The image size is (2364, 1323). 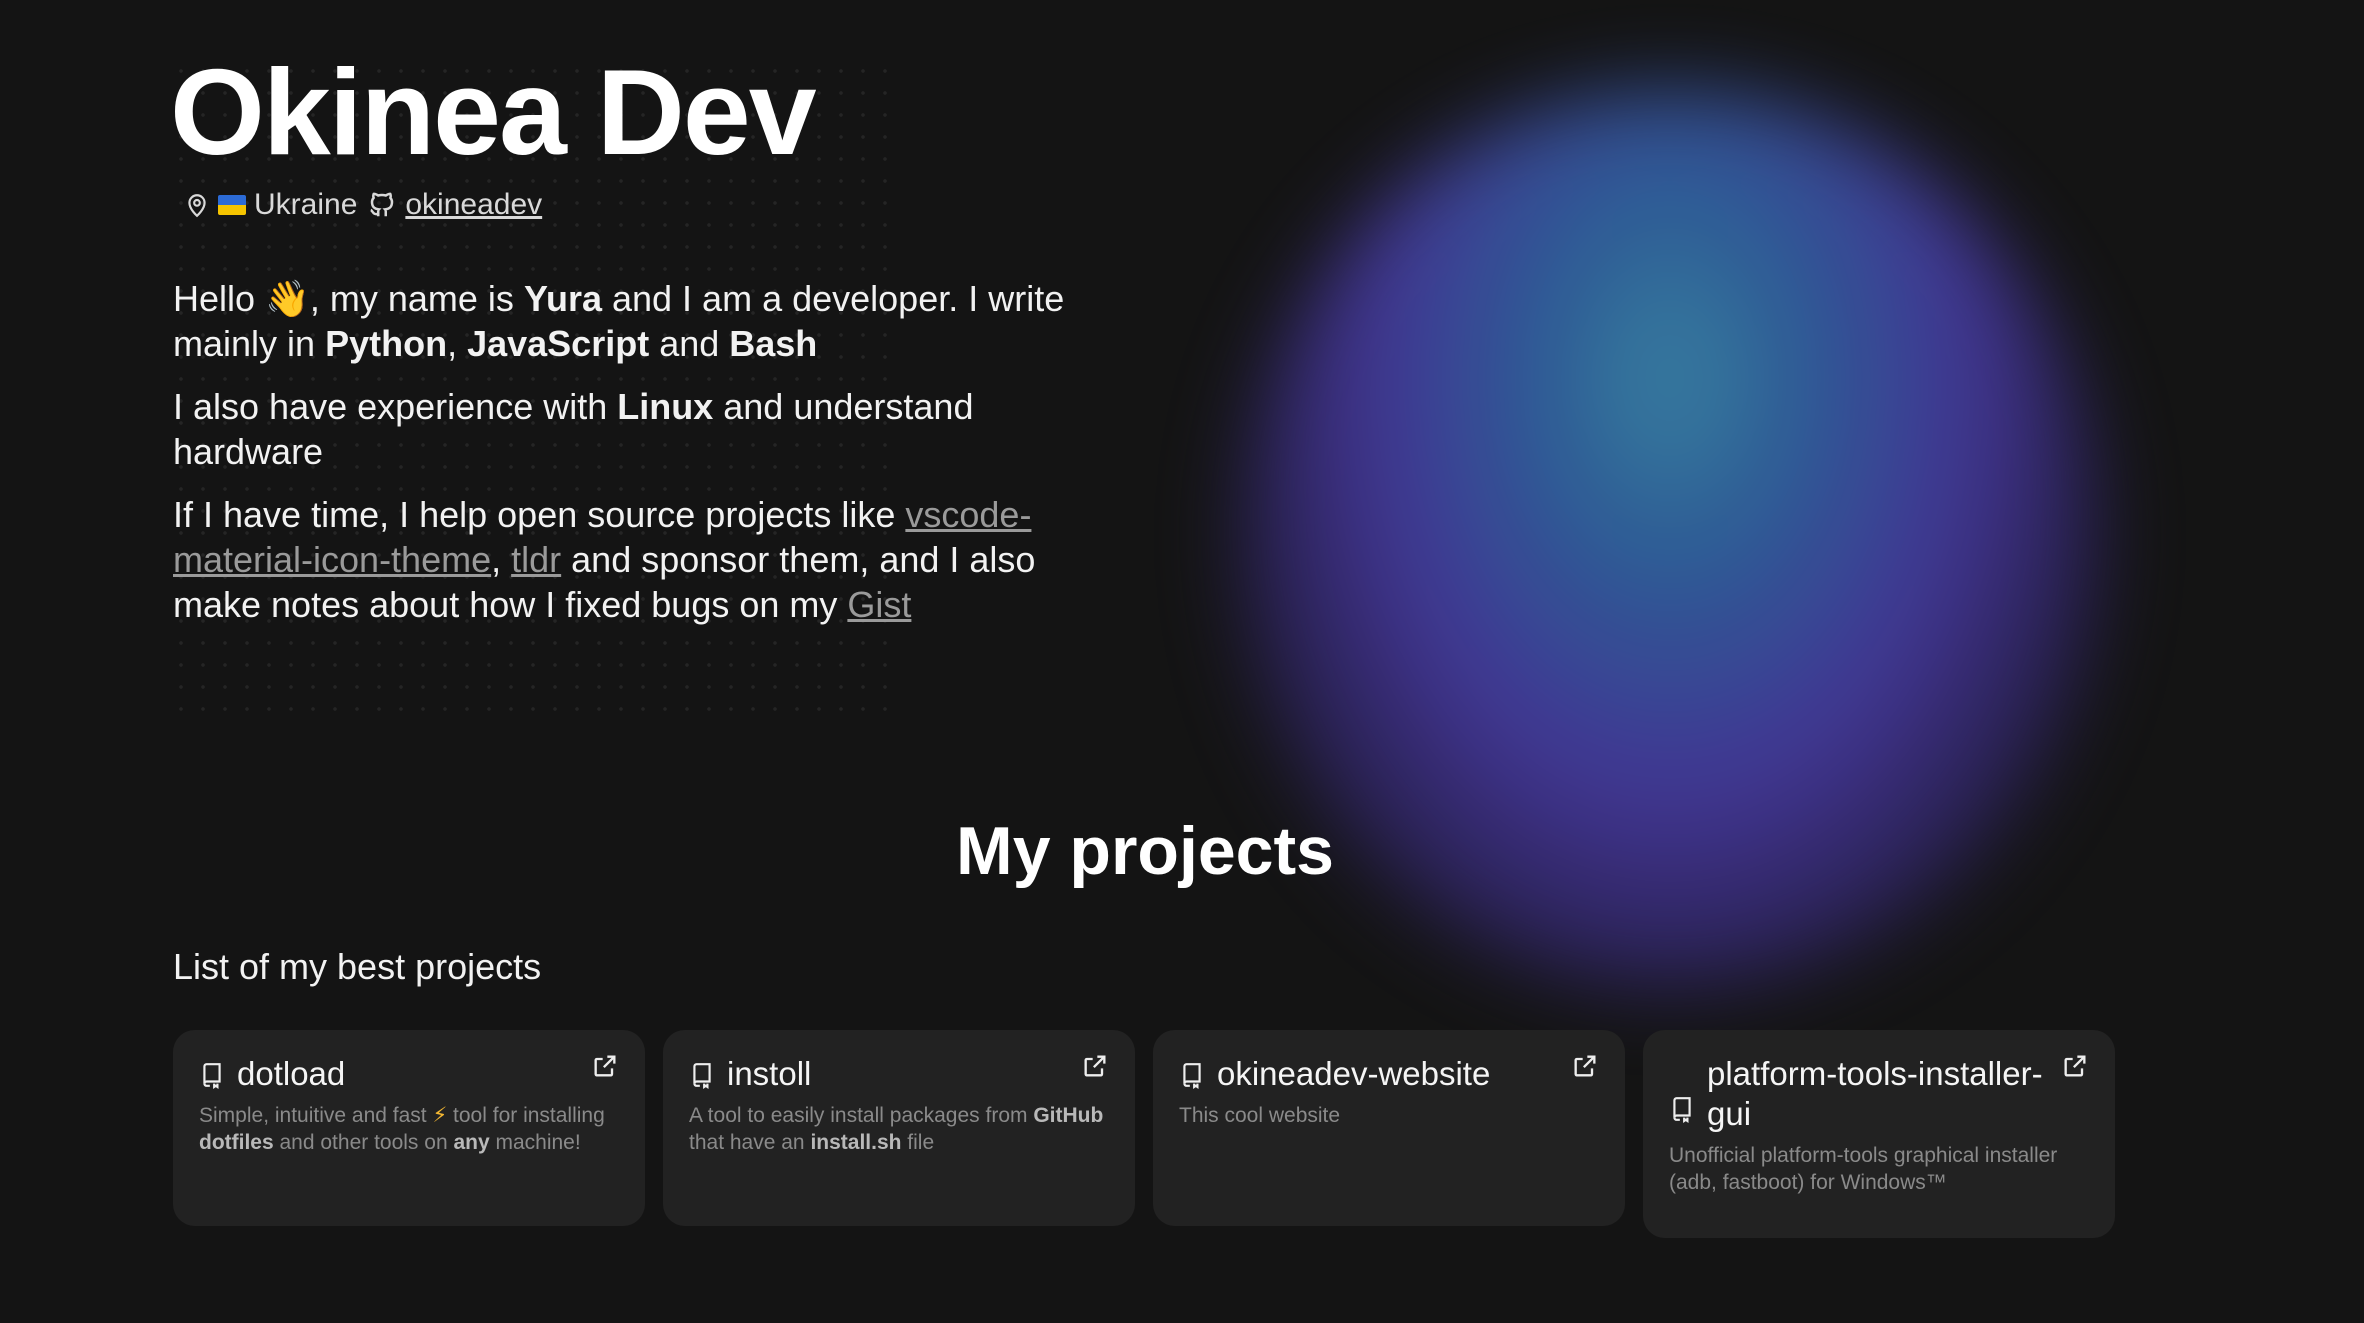 I want to click on desc-text: A tool to easily install packages from, so click(x=861, y=1115).